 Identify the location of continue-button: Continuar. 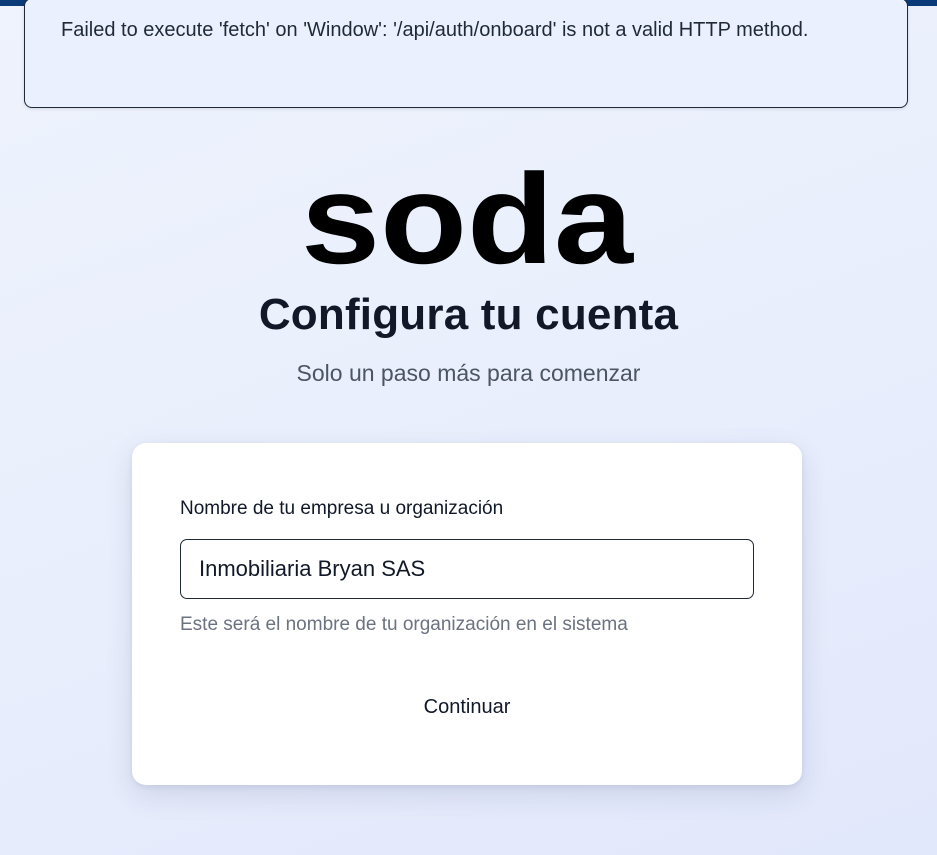
(467, 707).